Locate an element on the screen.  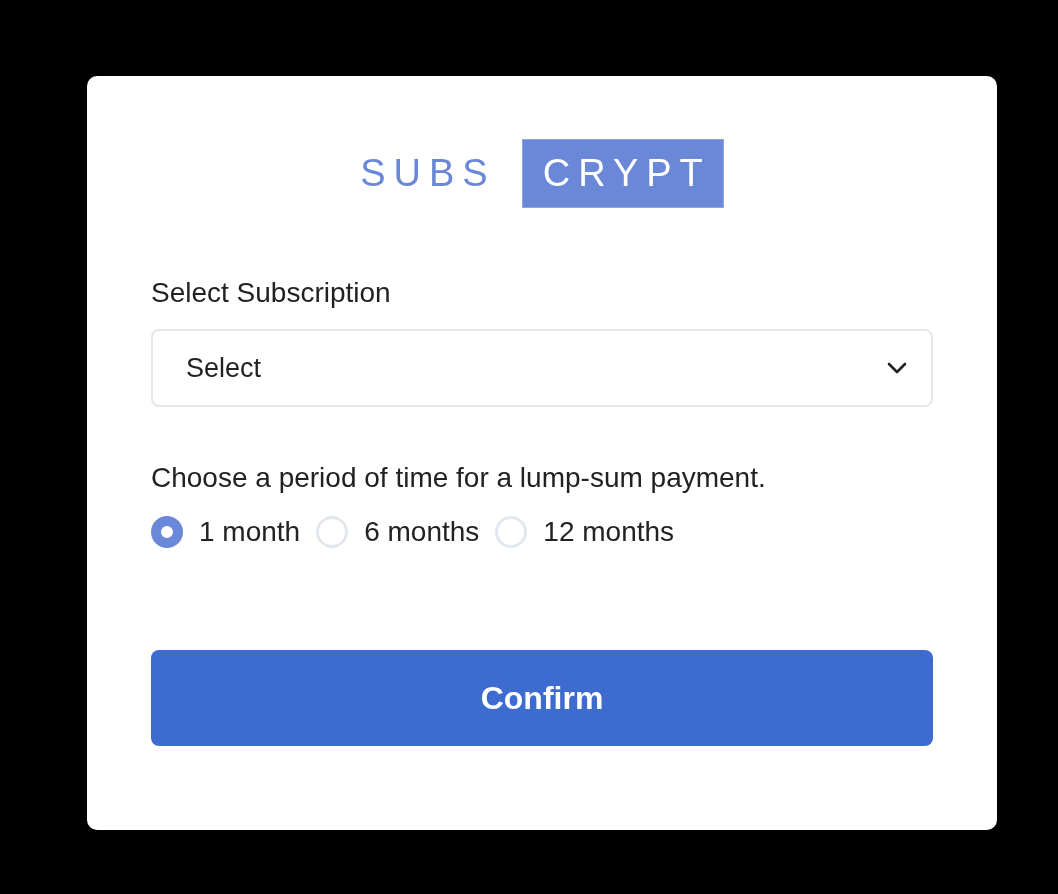
period-option: 12 months is located at coordinates (585, 532).